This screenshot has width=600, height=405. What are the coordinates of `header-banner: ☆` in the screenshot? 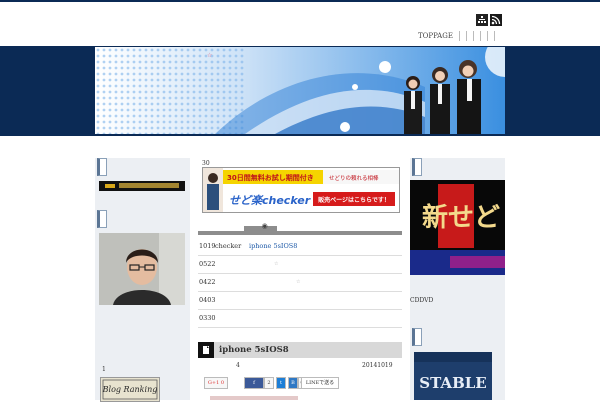 It's located at (300, 90).